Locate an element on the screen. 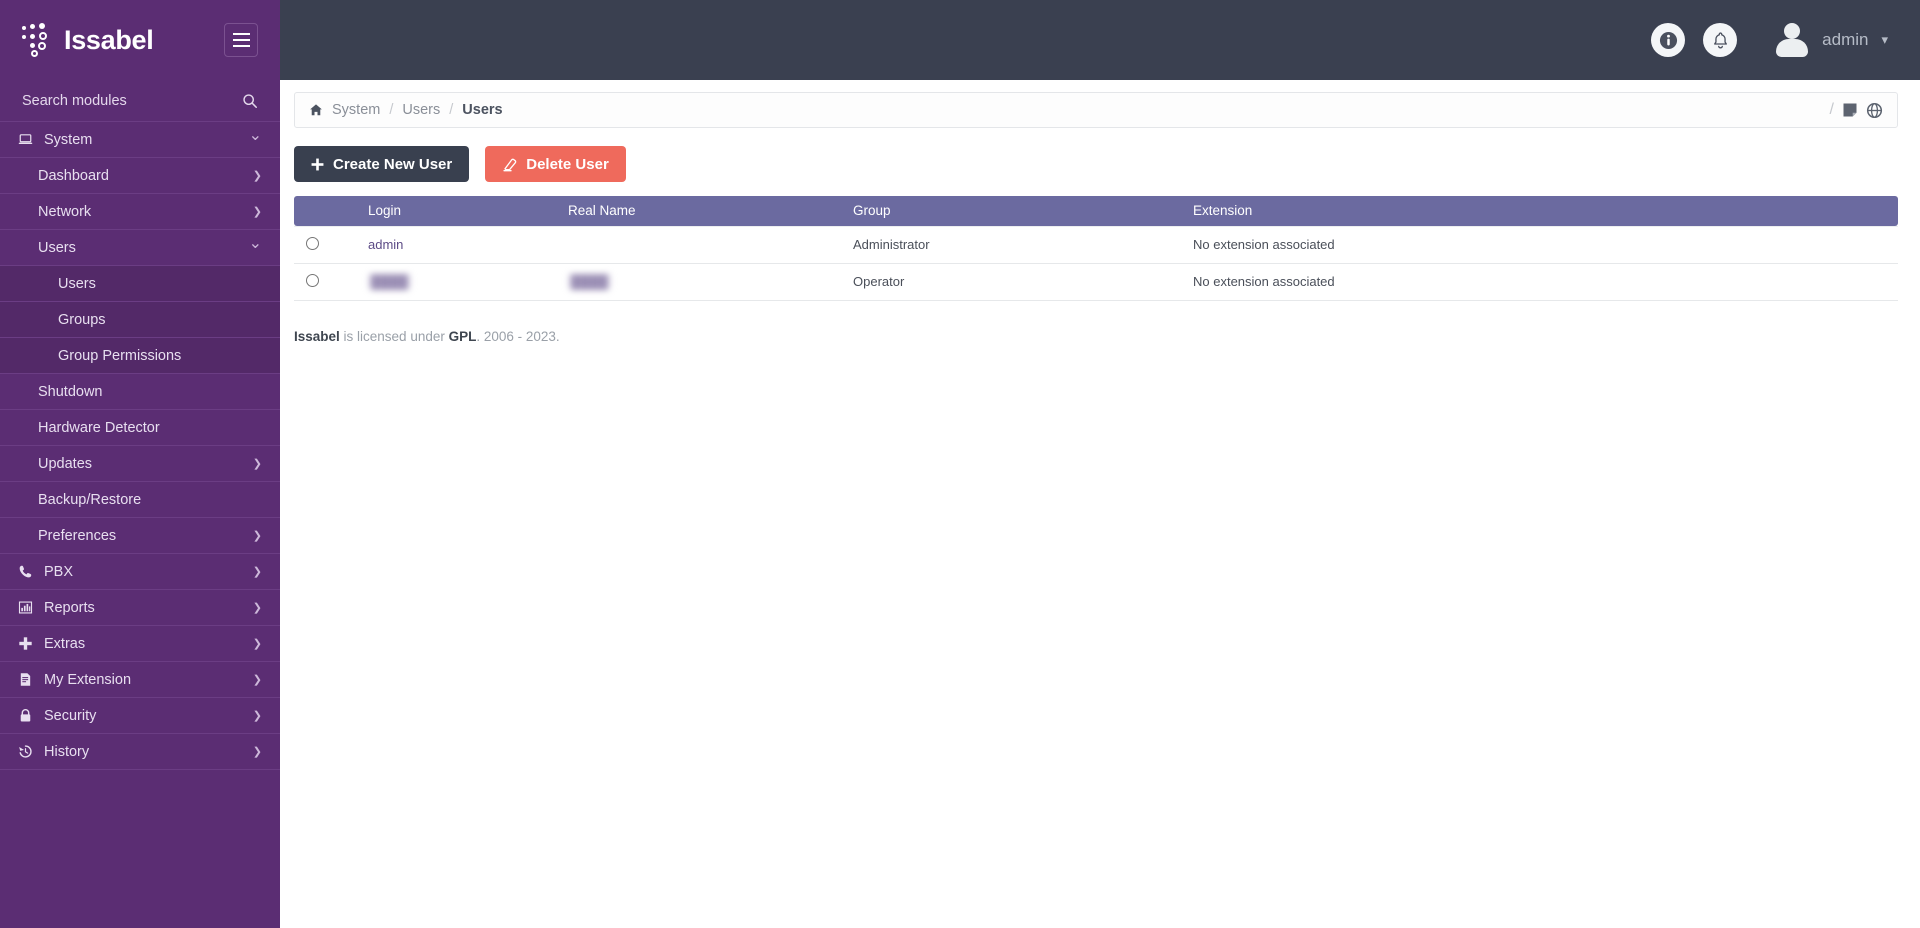 This screenshot has height=928, width=1920. create-new-user-button: Create New User is located at coordinates (382, 164).